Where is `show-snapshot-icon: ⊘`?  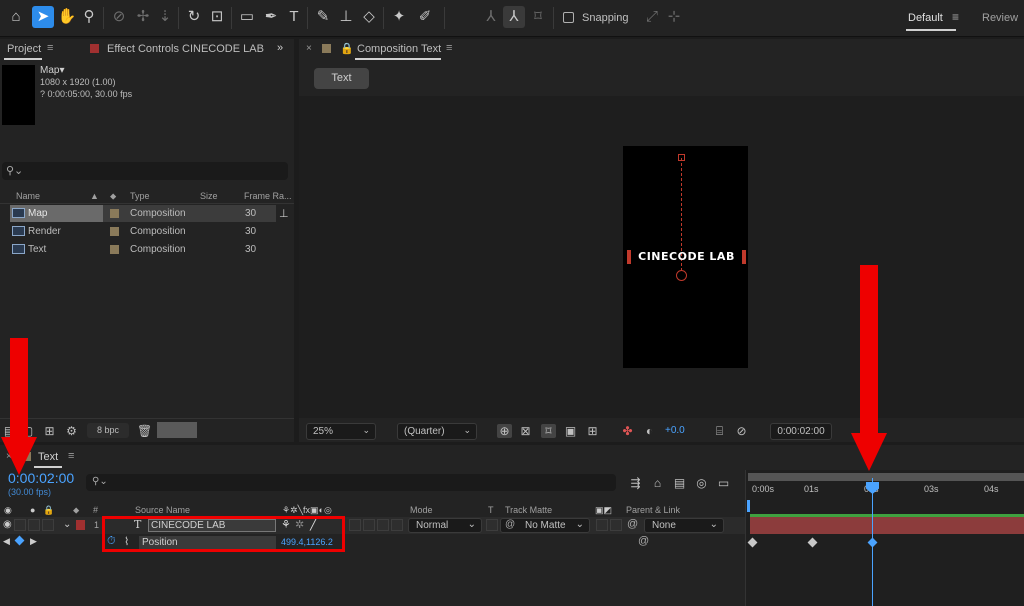 show-snapshot-icon: ⊘ is located at coordinates (741, 431).